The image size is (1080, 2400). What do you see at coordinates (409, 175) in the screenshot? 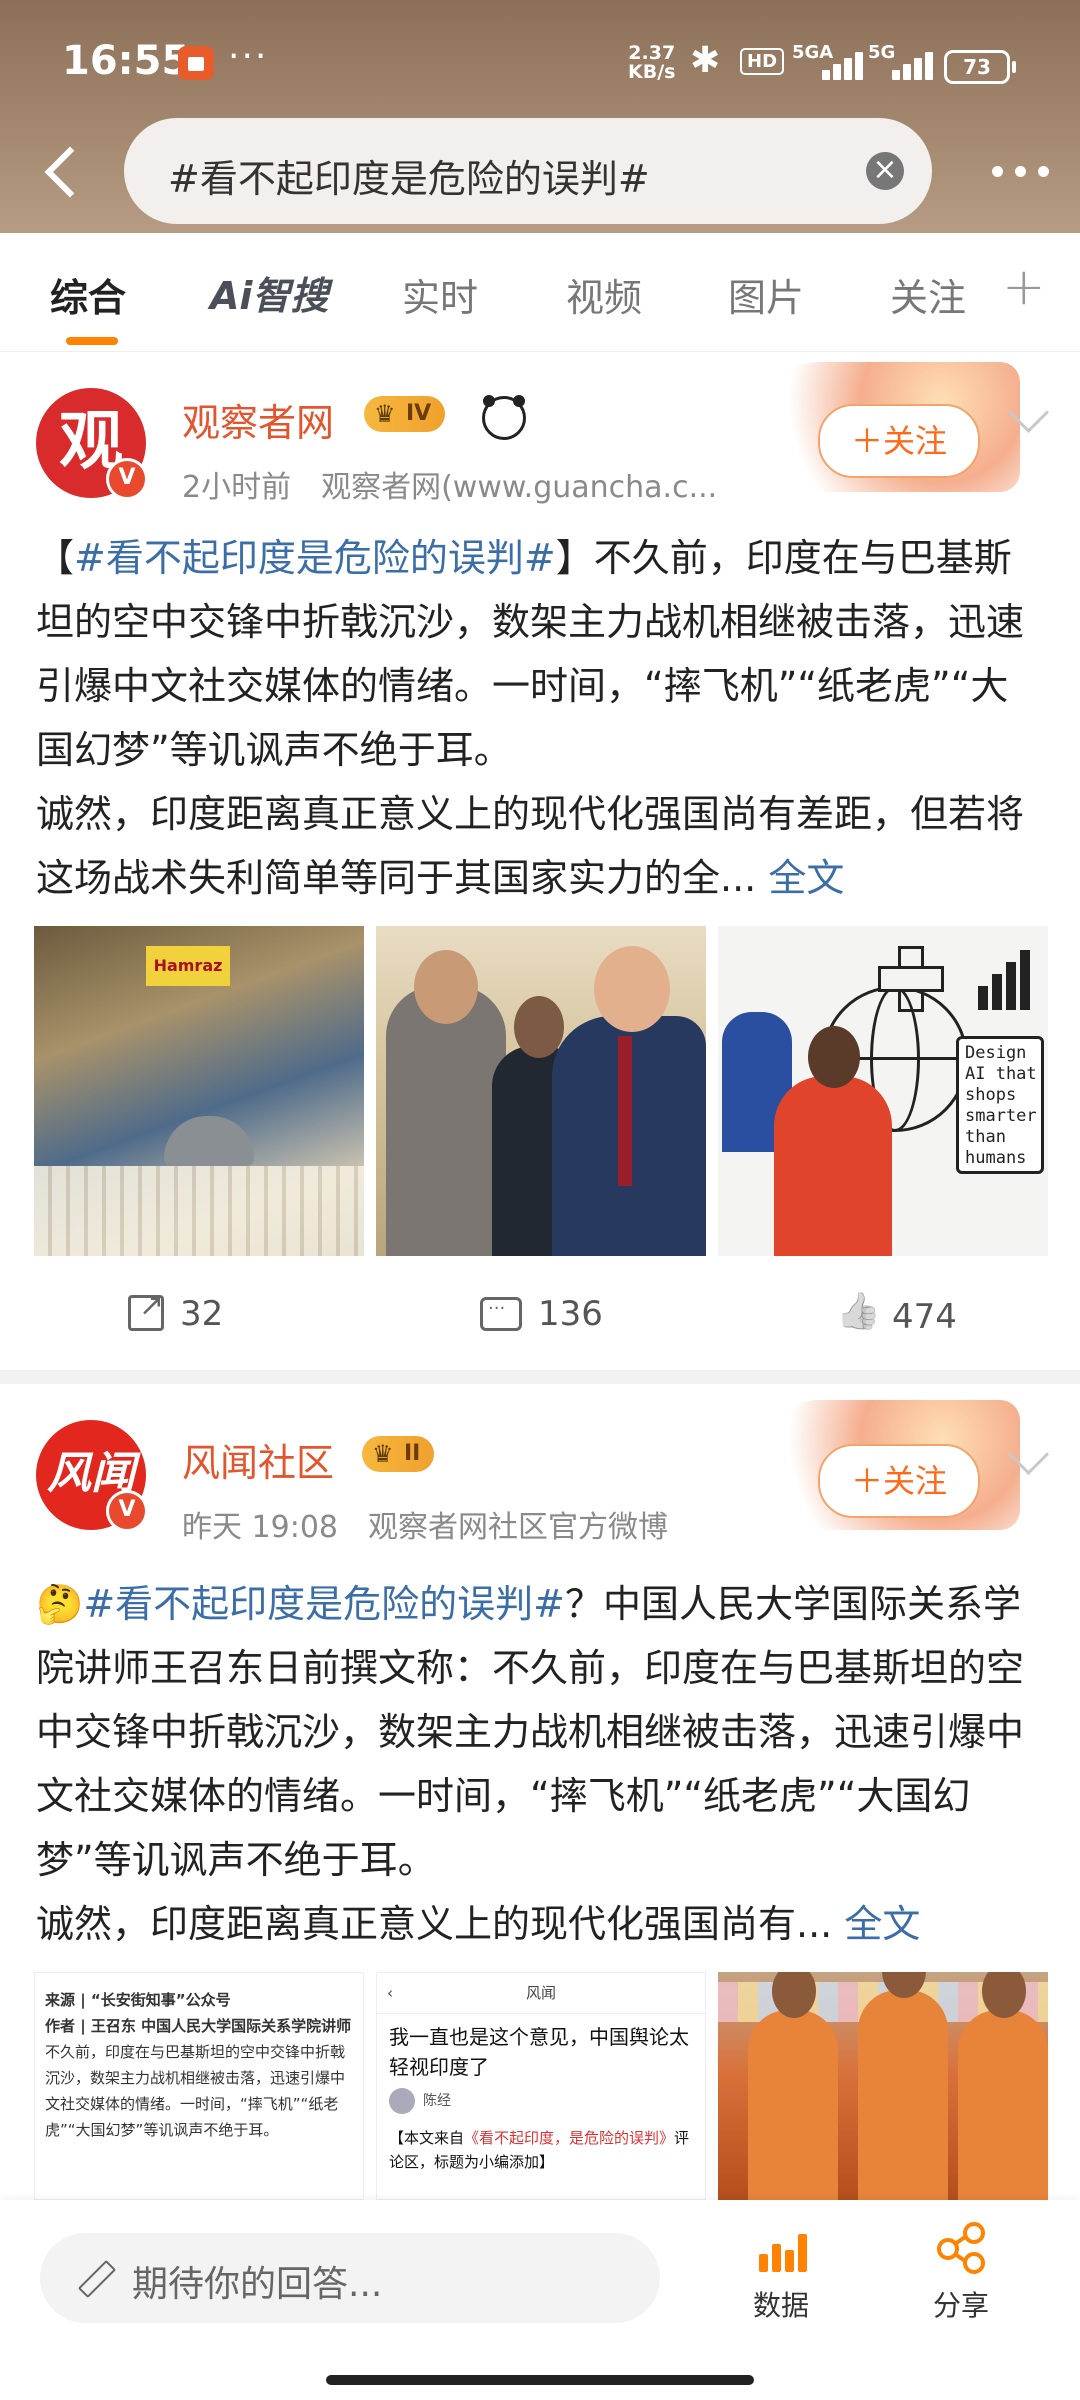
I see `search-query: #看不起印度是危险的误判#` at bounding box center [409, 175].